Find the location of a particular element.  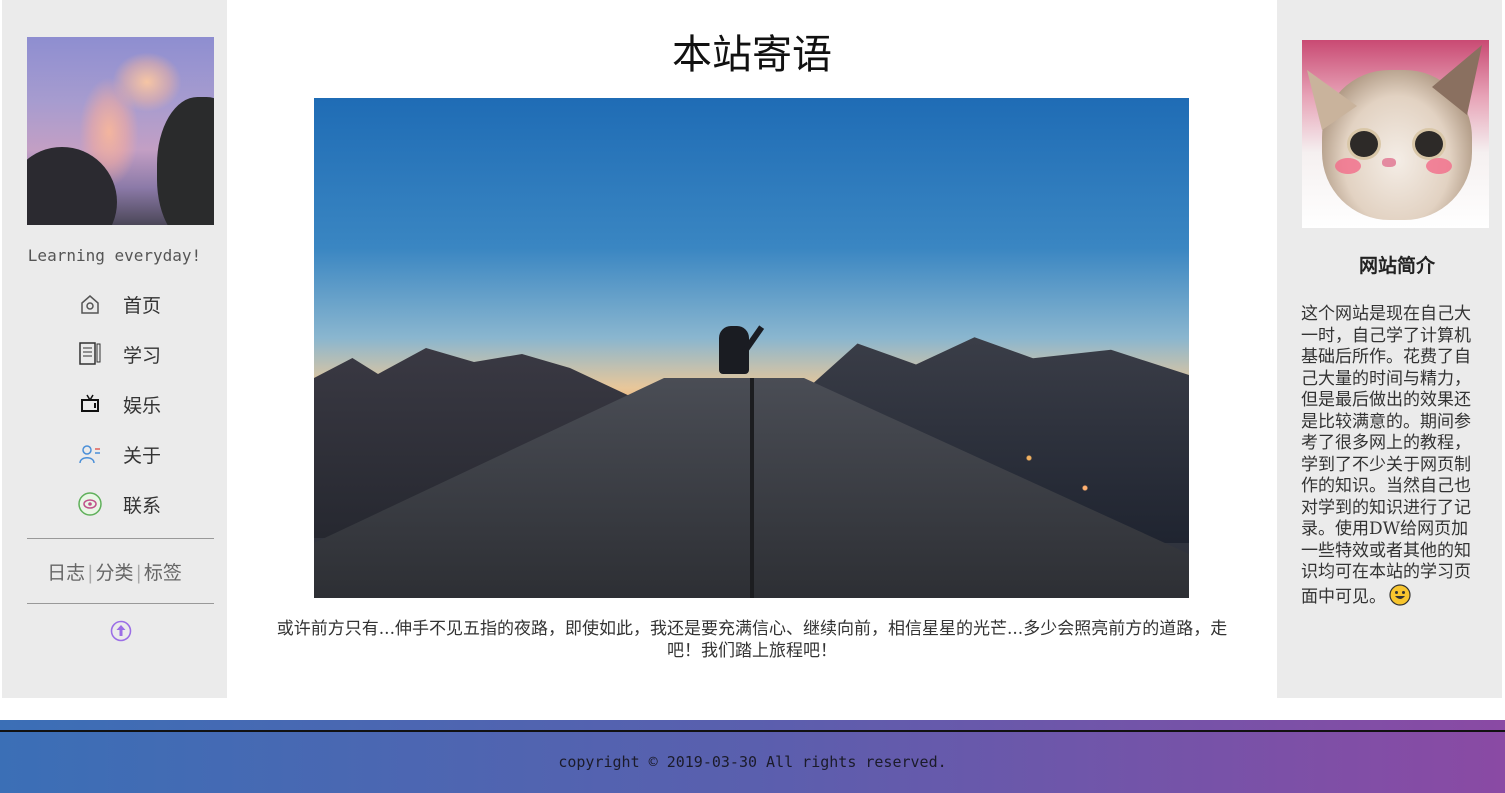

slogan: Learning everyday! is located at coordinates (114, 255).